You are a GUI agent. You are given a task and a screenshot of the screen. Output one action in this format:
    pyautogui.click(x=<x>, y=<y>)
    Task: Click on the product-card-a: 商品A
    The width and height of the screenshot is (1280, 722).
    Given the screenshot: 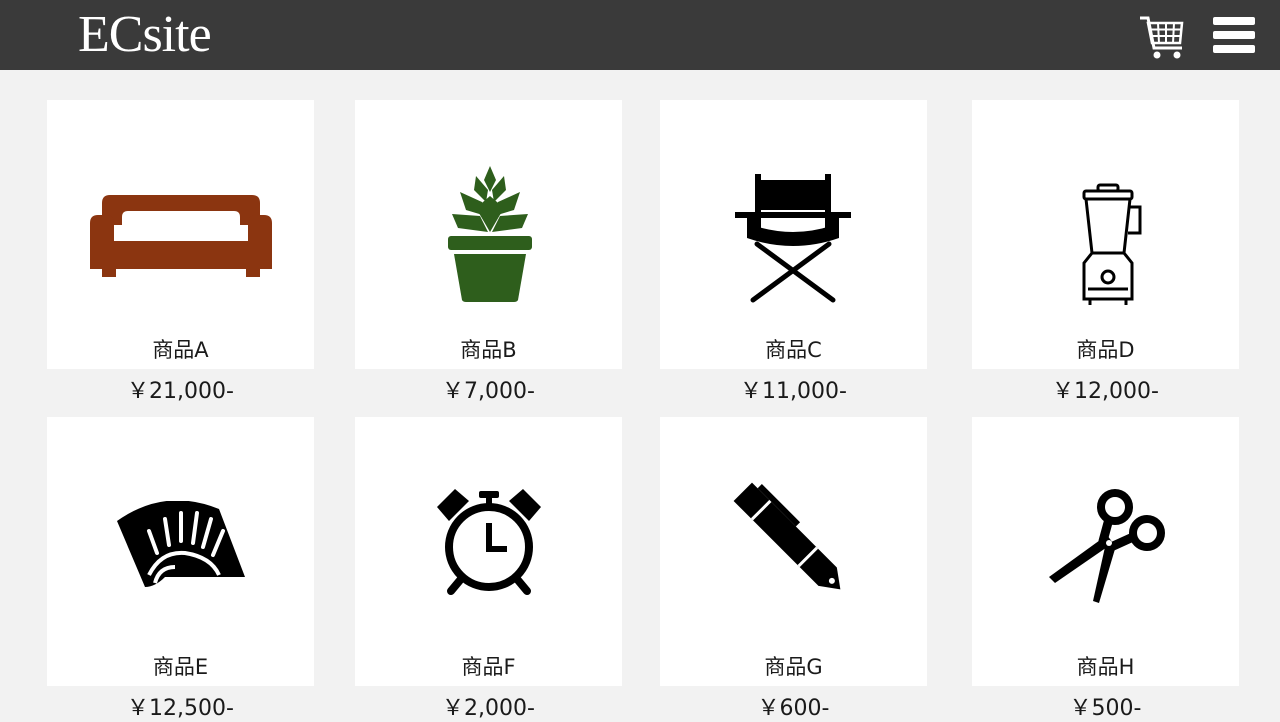 What is the action you would take?
    pyautogui.click(x=180, y=234)
    